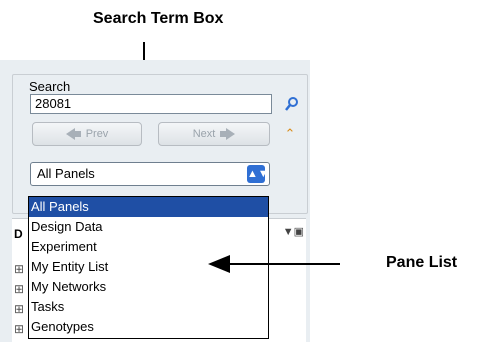 This screenshot has width=481, height=343. Describe the element at coordinates (284, 264) in the screenshot. I see `pane-list-arrow` at that location.